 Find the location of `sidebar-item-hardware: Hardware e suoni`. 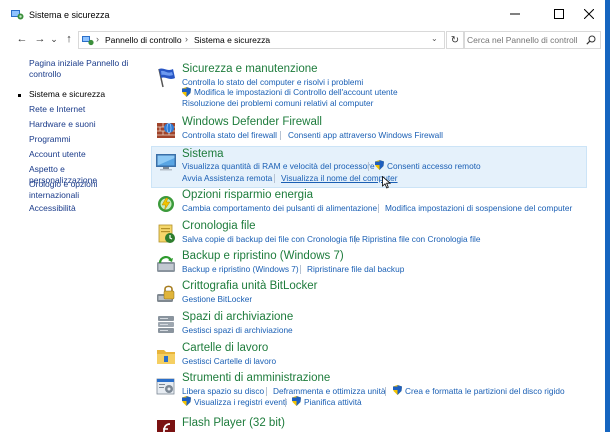

sidebar-item-hardware: Hardware e suoni is located at coordinates (79, 124).